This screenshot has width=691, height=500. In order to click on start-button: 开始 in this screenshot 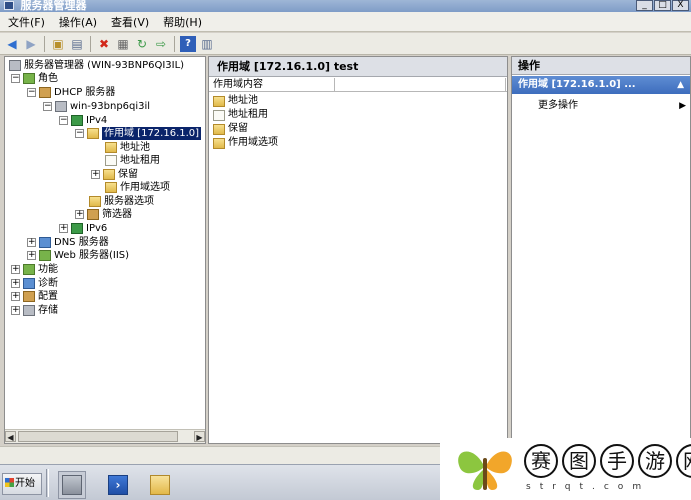, I will do `click(22, 484)`.